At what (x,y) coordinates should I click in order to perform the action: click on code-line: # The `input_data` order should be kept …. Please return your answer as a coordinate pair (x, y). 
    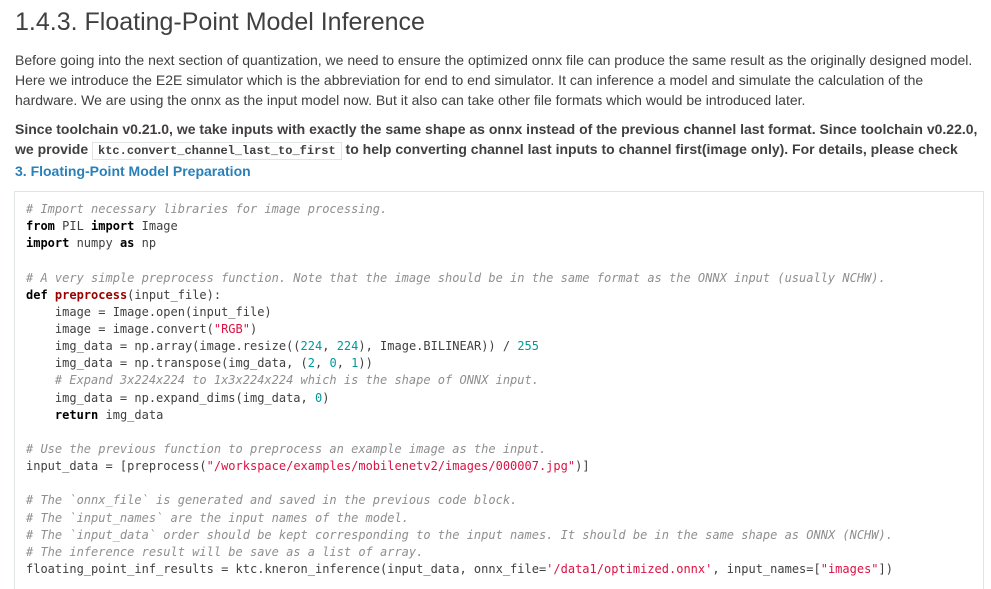
    Looking at the image, I should click on (459, 534).